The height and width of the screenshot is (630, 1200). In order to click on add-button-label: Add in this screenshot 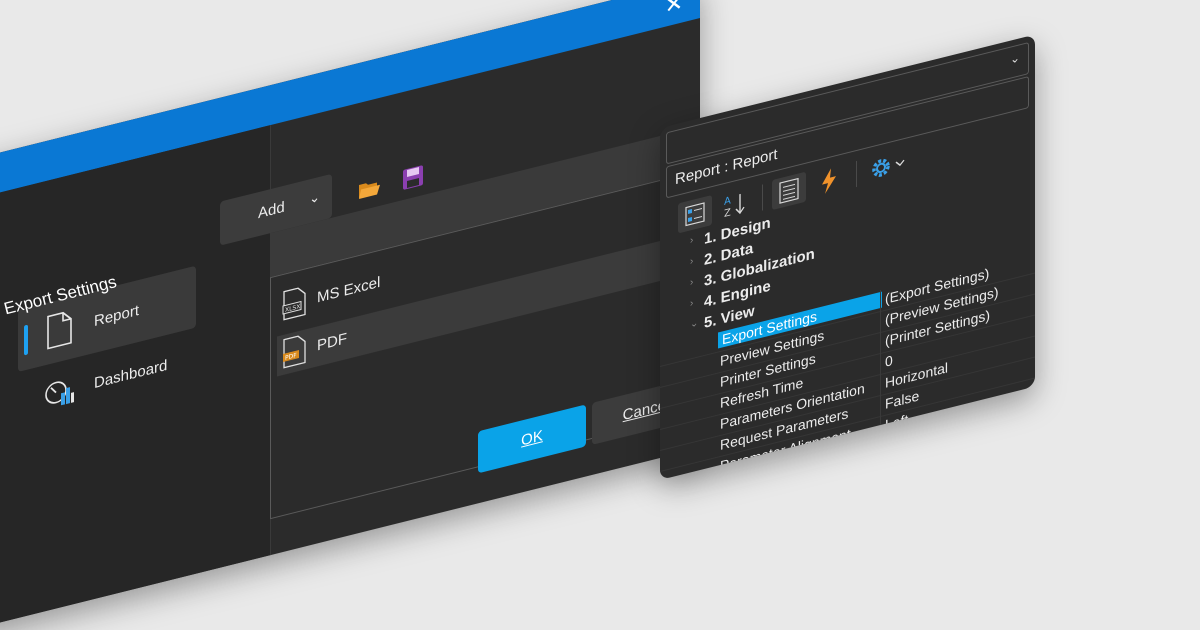, I will do `click(271, 210)`.